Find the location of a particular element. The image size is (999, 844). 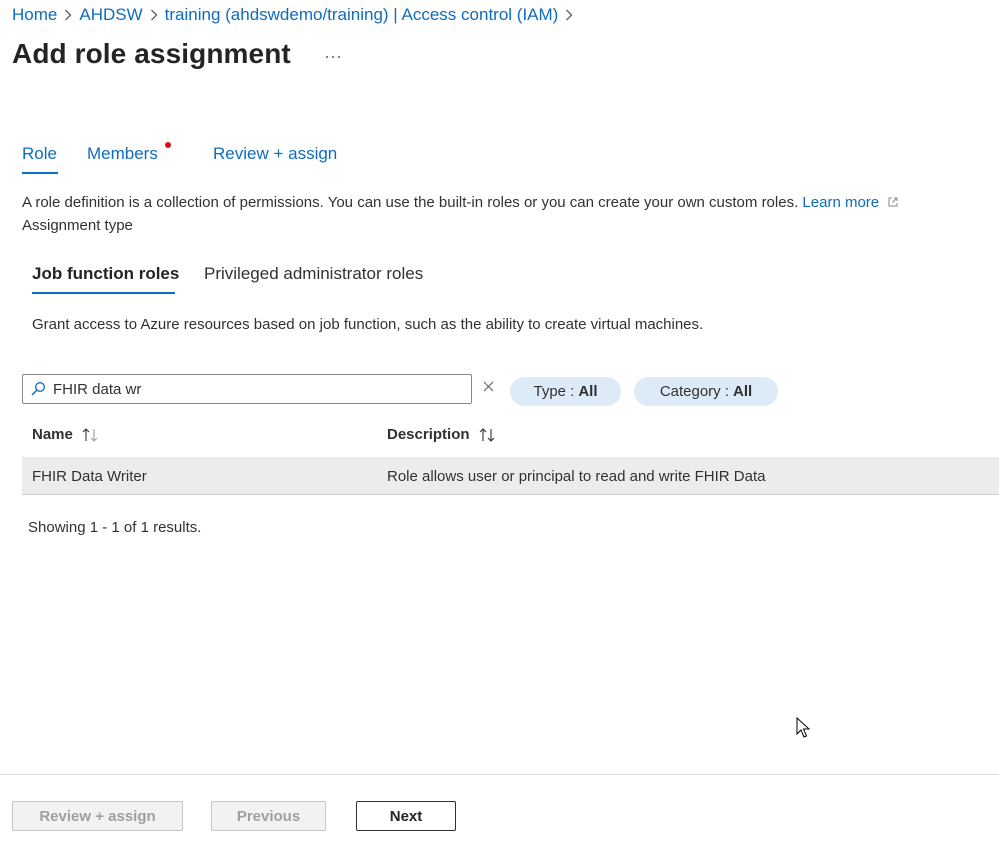

column-header-name-label: Name is located at coordinates (52, 434).